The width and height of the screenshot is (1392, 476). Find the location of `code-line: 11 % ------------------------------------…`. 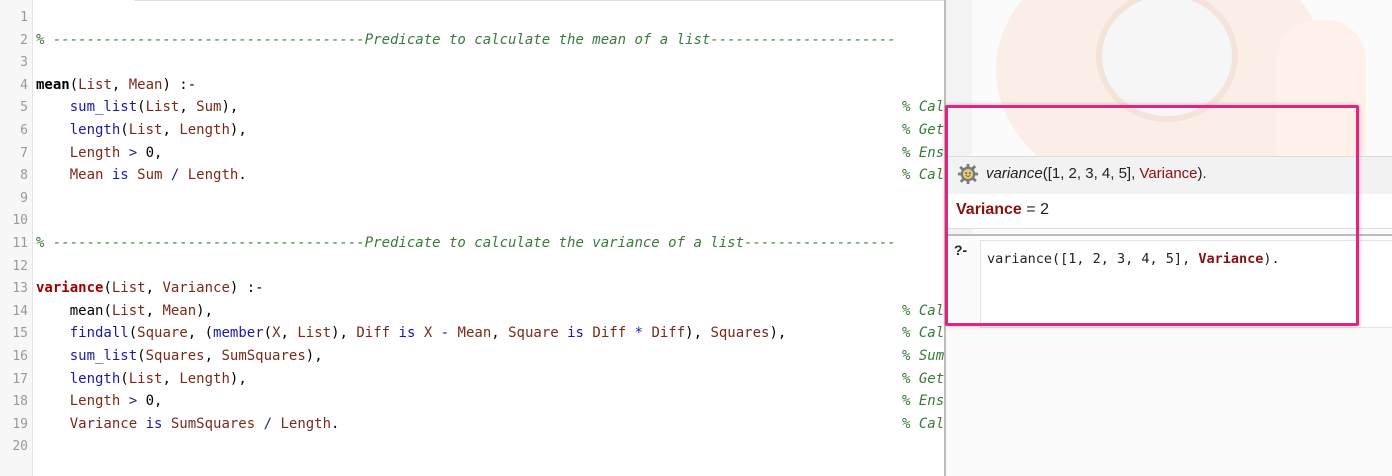

code-line: 11 % ------------------------------------… is located at coordinates (472, 243).